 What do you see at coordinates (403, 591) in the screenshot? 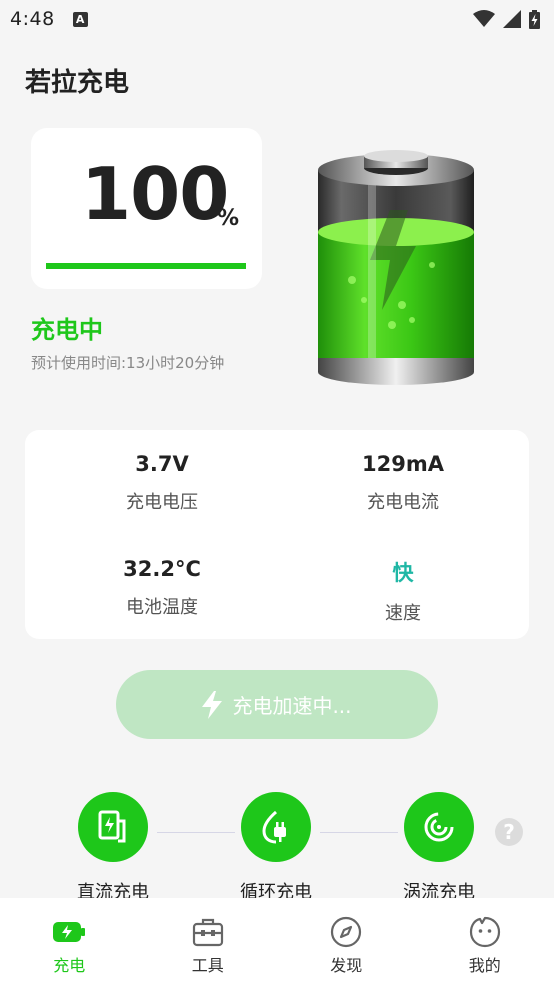
I see `speed-stat: 快 速度` at bounding box center [403, 591].